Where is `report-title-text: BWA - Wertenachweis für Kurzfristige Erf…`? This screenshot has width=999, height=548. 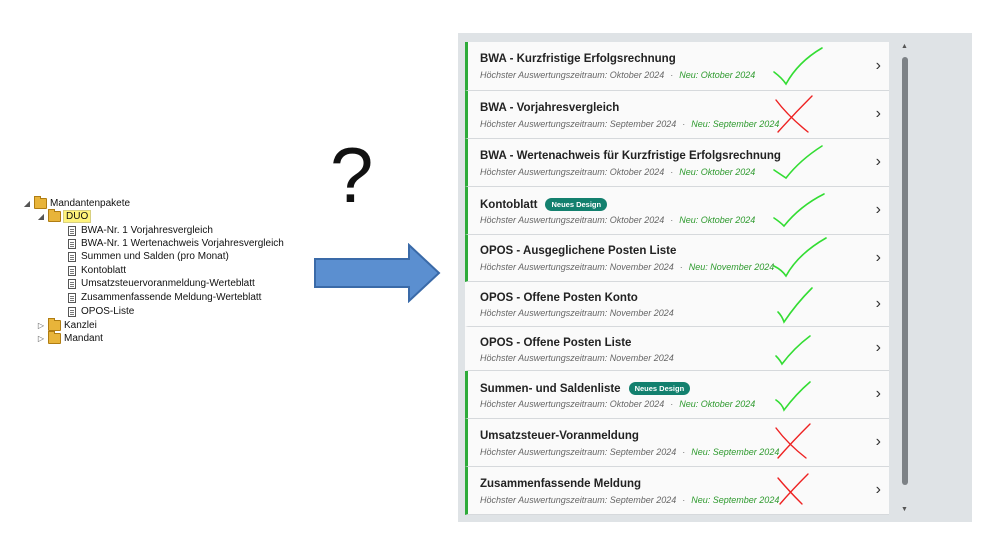
report-title-text: BWA - Wertenachweis für Kurzfristige Erf… is located at coordinates (630, 156).